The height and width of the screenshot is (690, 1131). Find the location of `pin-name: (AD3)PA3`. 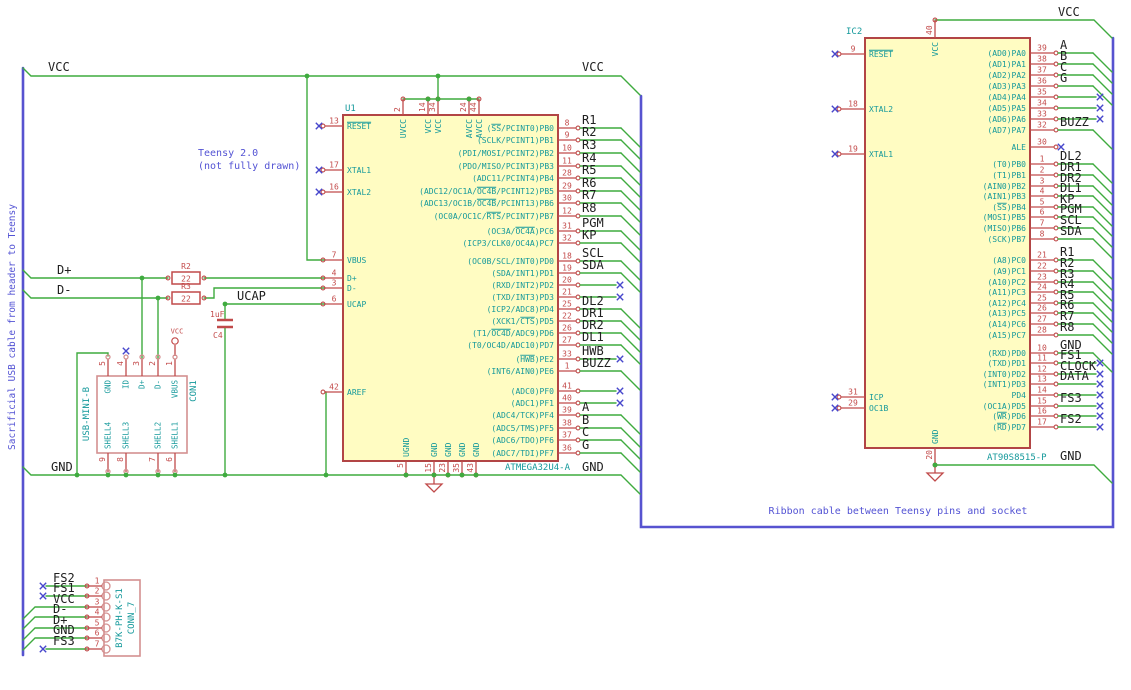

pin-name: (AD3)PA3 is located at coordinates (1006, 86).